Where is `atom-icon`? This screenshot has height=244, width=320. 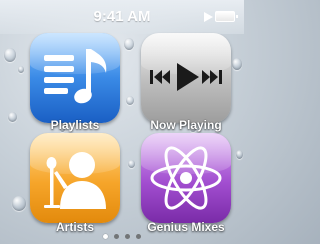 atom-icon is located at coordinates (186, 178).